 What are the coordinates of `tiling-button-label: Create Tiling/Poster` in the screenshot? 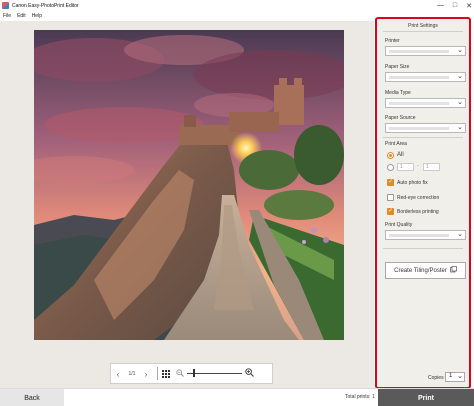 It's located at (420, 270).